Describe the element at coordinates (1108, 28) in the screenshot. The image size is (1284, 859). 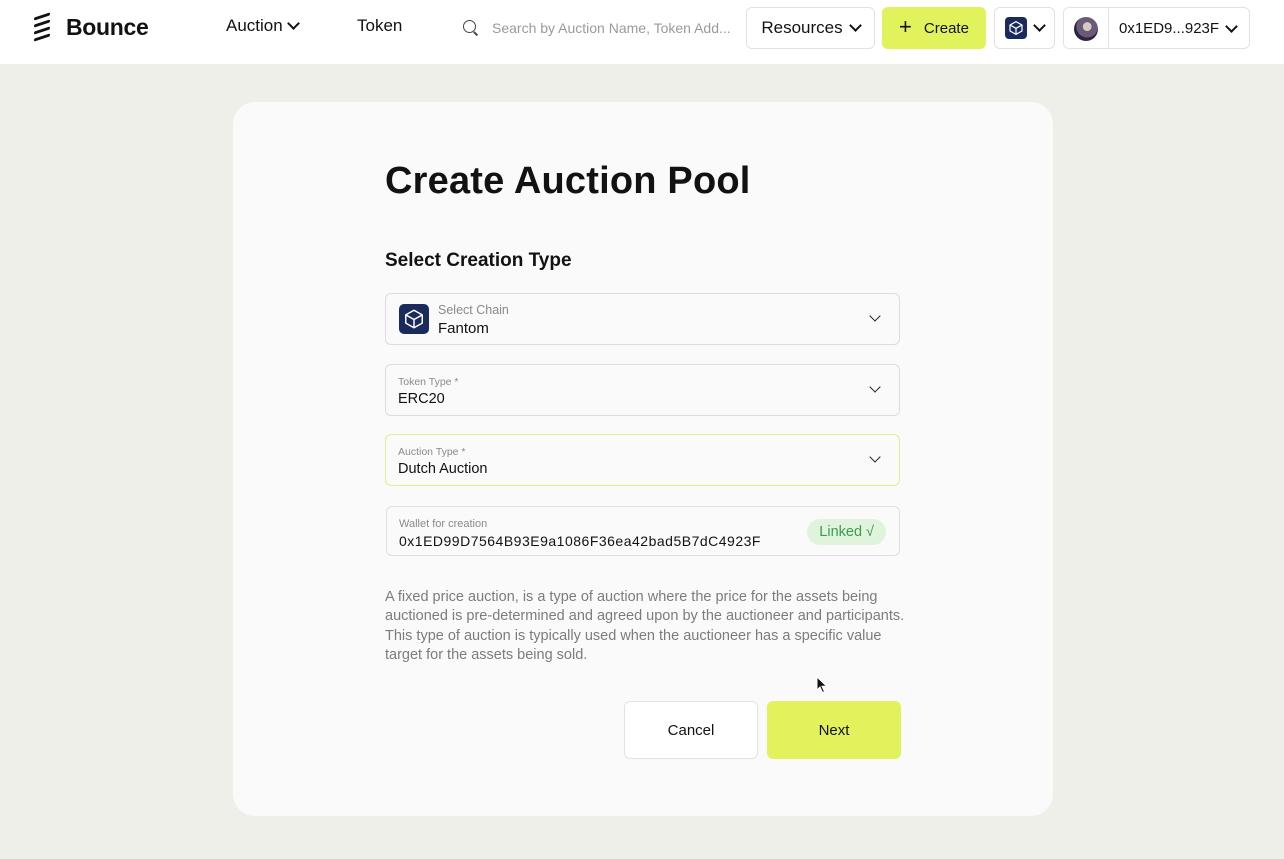
I see `divider` at that location.